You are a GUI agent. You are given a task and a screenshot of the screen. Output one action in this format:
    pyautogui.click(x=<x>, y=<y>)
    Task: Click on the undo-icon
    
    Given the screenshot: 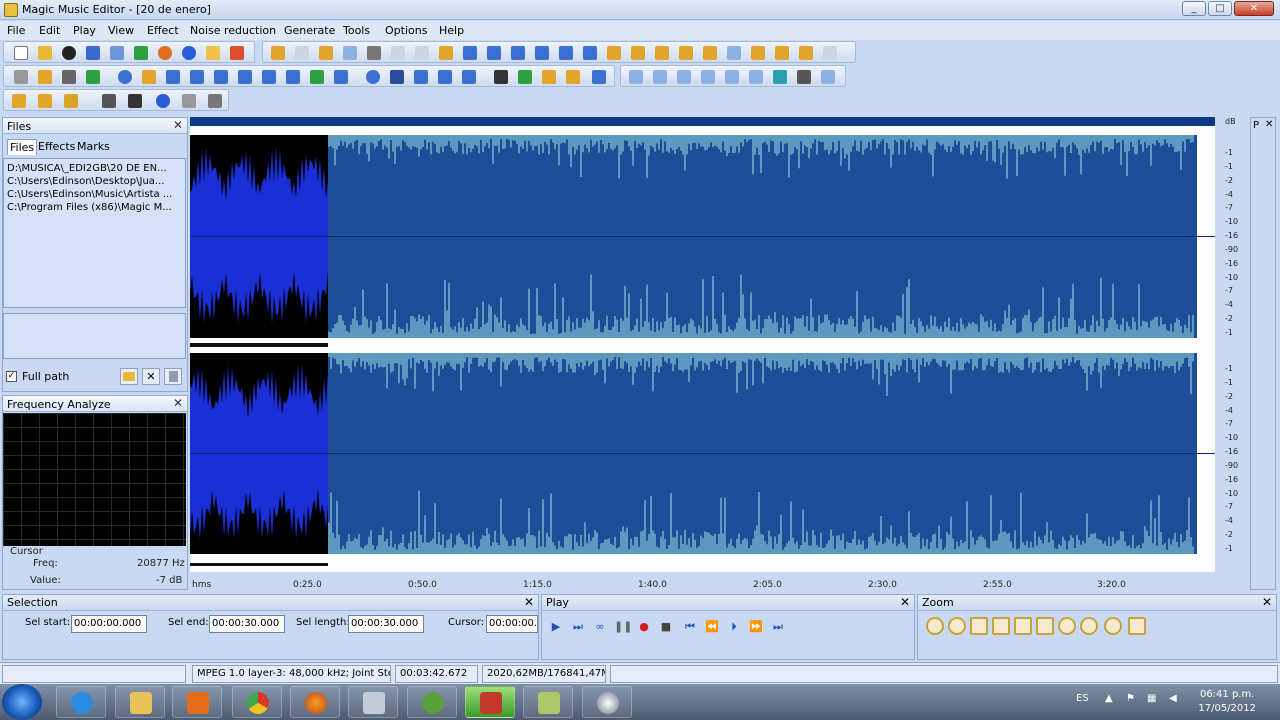 What is the action you would take?
    pyautogui.click(x=278, y=53)
    